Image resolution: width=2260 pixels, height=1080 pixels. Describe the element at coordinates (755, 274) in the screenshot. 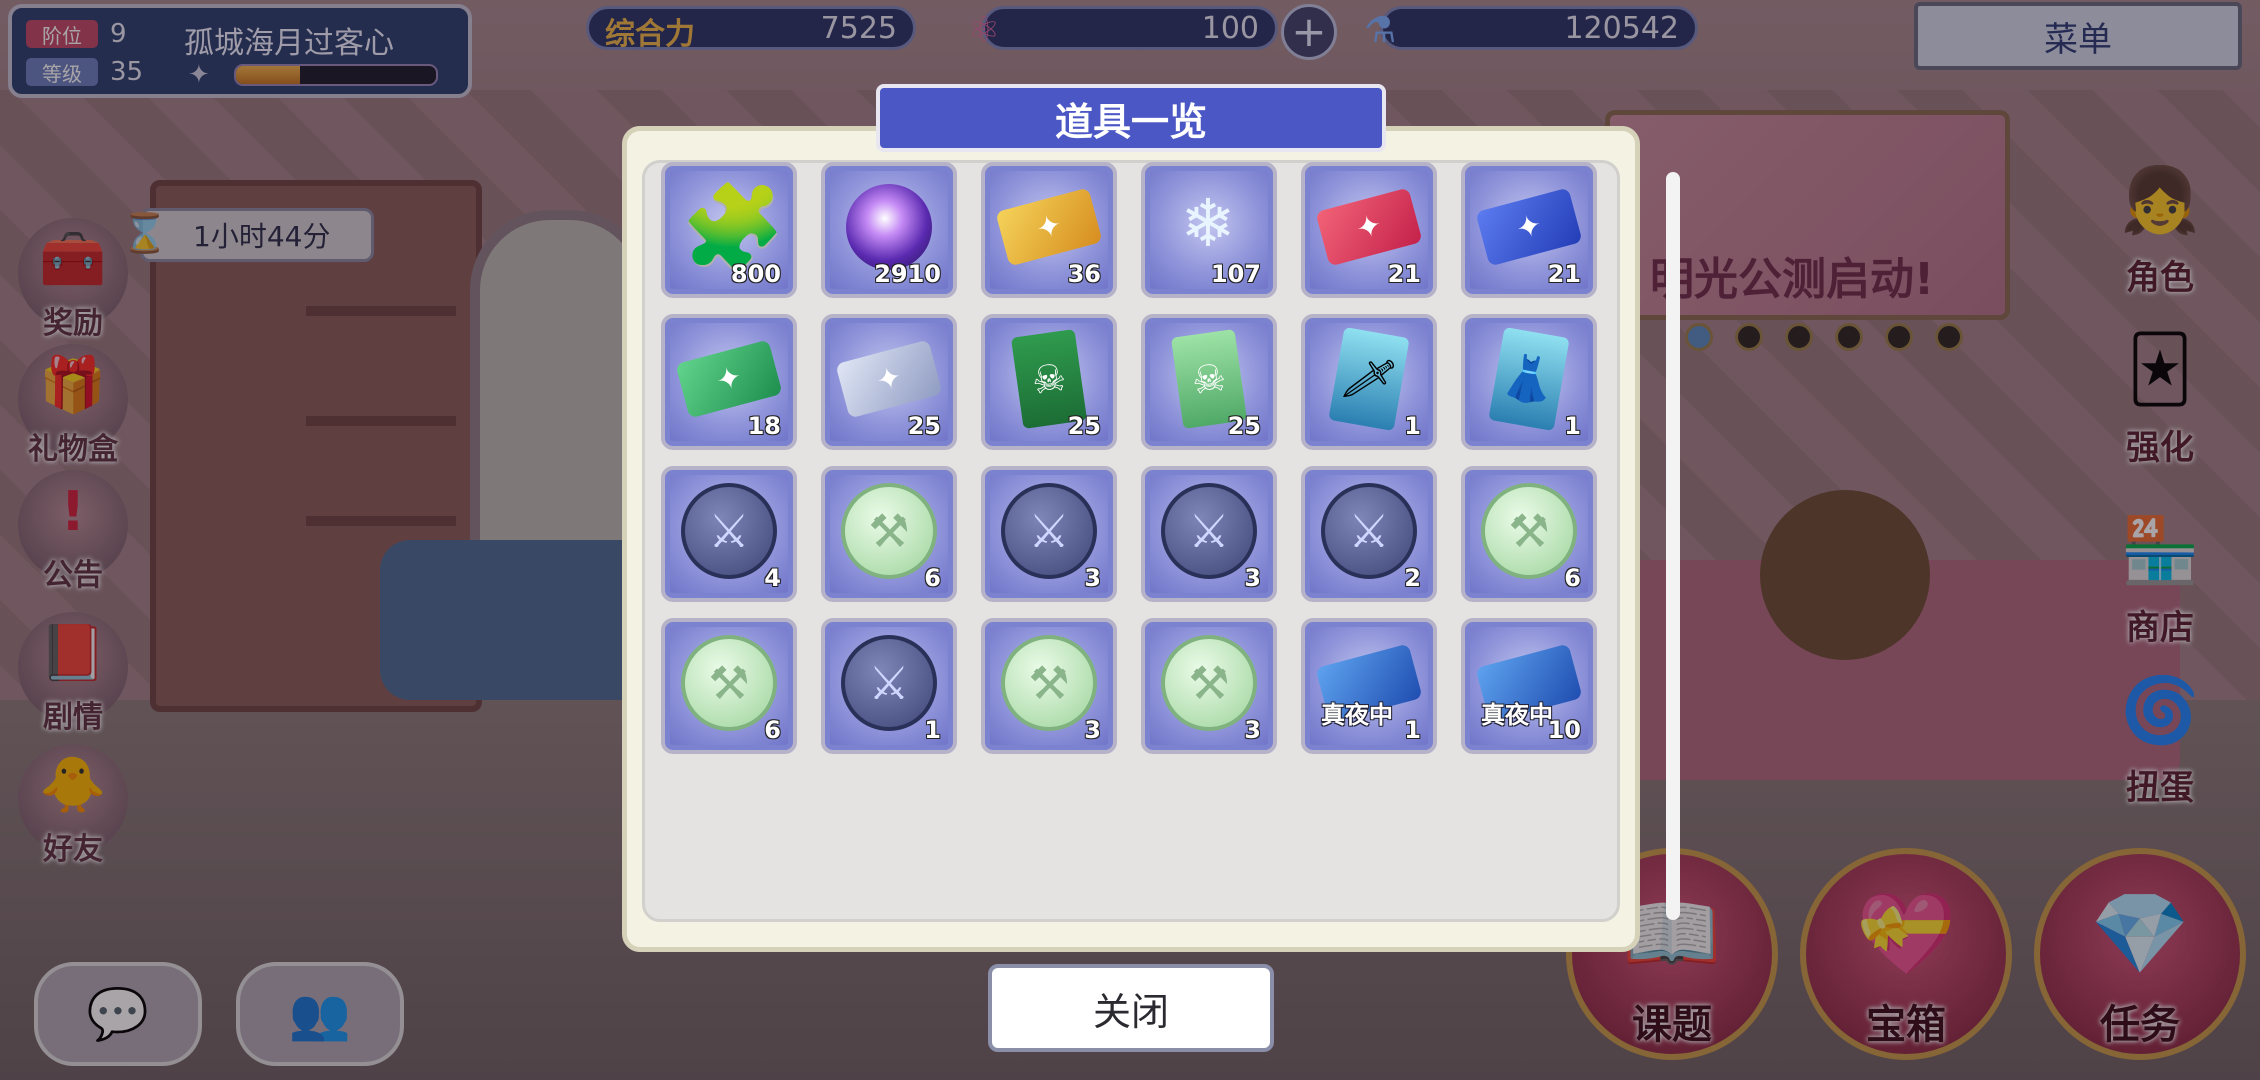

I see `item-quantity: 800` at that location.